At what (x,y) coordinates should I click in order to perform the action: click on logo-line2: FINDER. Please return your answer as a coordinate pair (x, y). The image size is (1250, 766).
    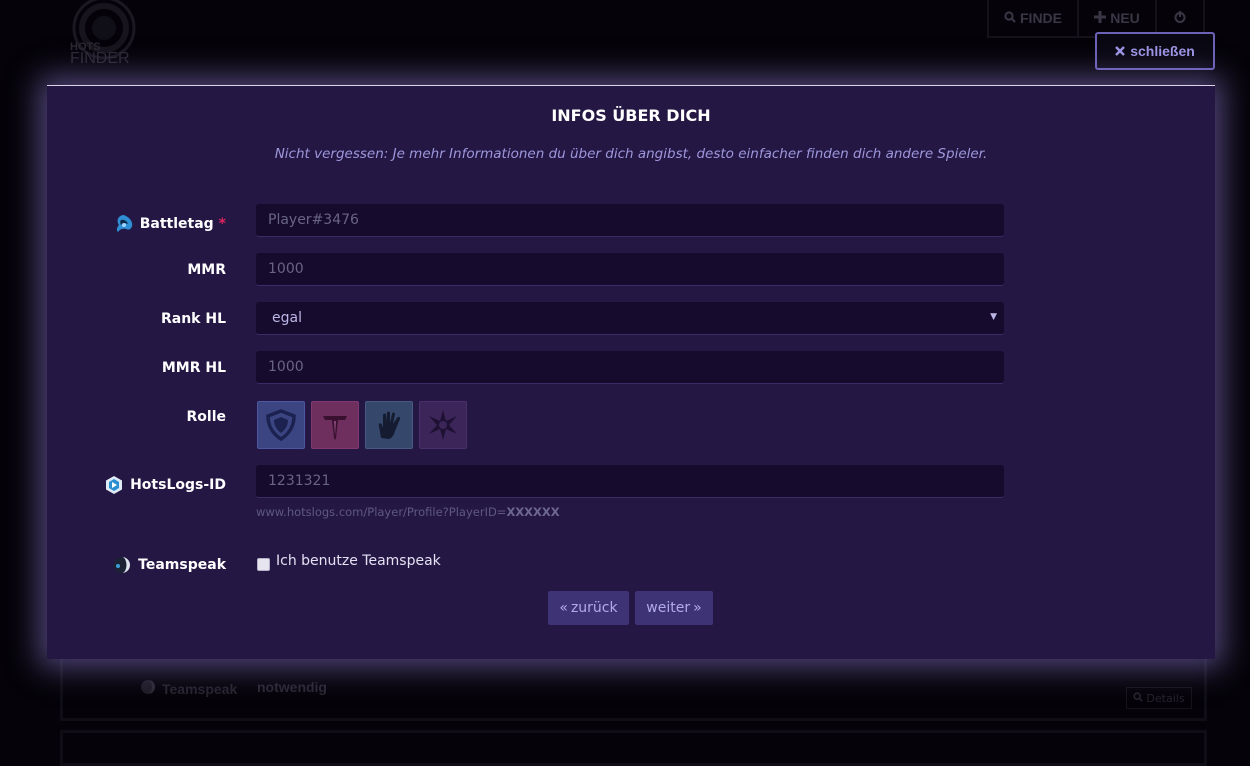
    Looking at the image, I should click on (100, 58).